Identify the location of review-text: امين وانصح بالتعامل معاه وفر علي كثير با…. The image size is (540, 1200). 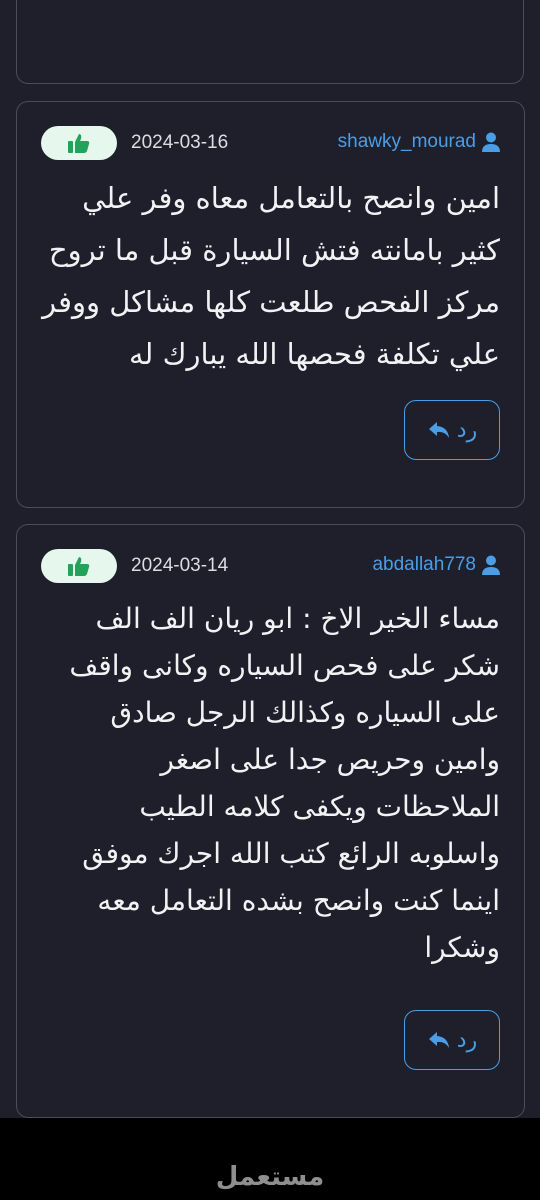
(271, 276).